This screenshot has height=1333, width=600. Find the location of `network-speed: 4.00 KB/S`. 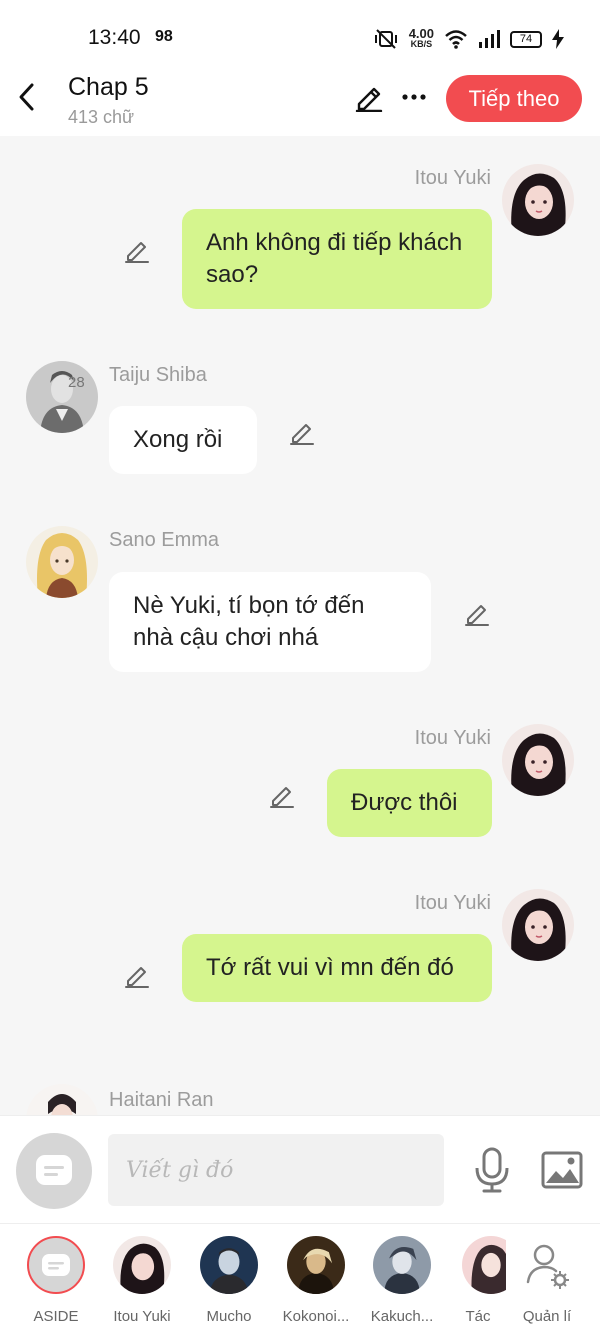

network-speed: 4.00 KB/S is located at coordinates (421, 37).